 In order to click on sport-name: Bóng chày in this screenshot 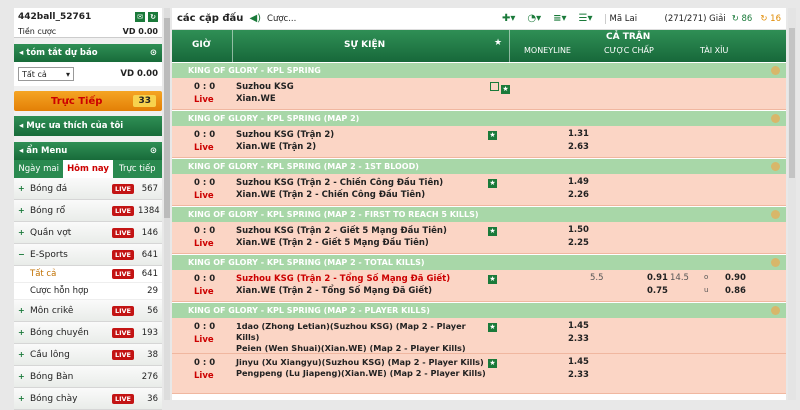, I will do `click(54, 398)`.